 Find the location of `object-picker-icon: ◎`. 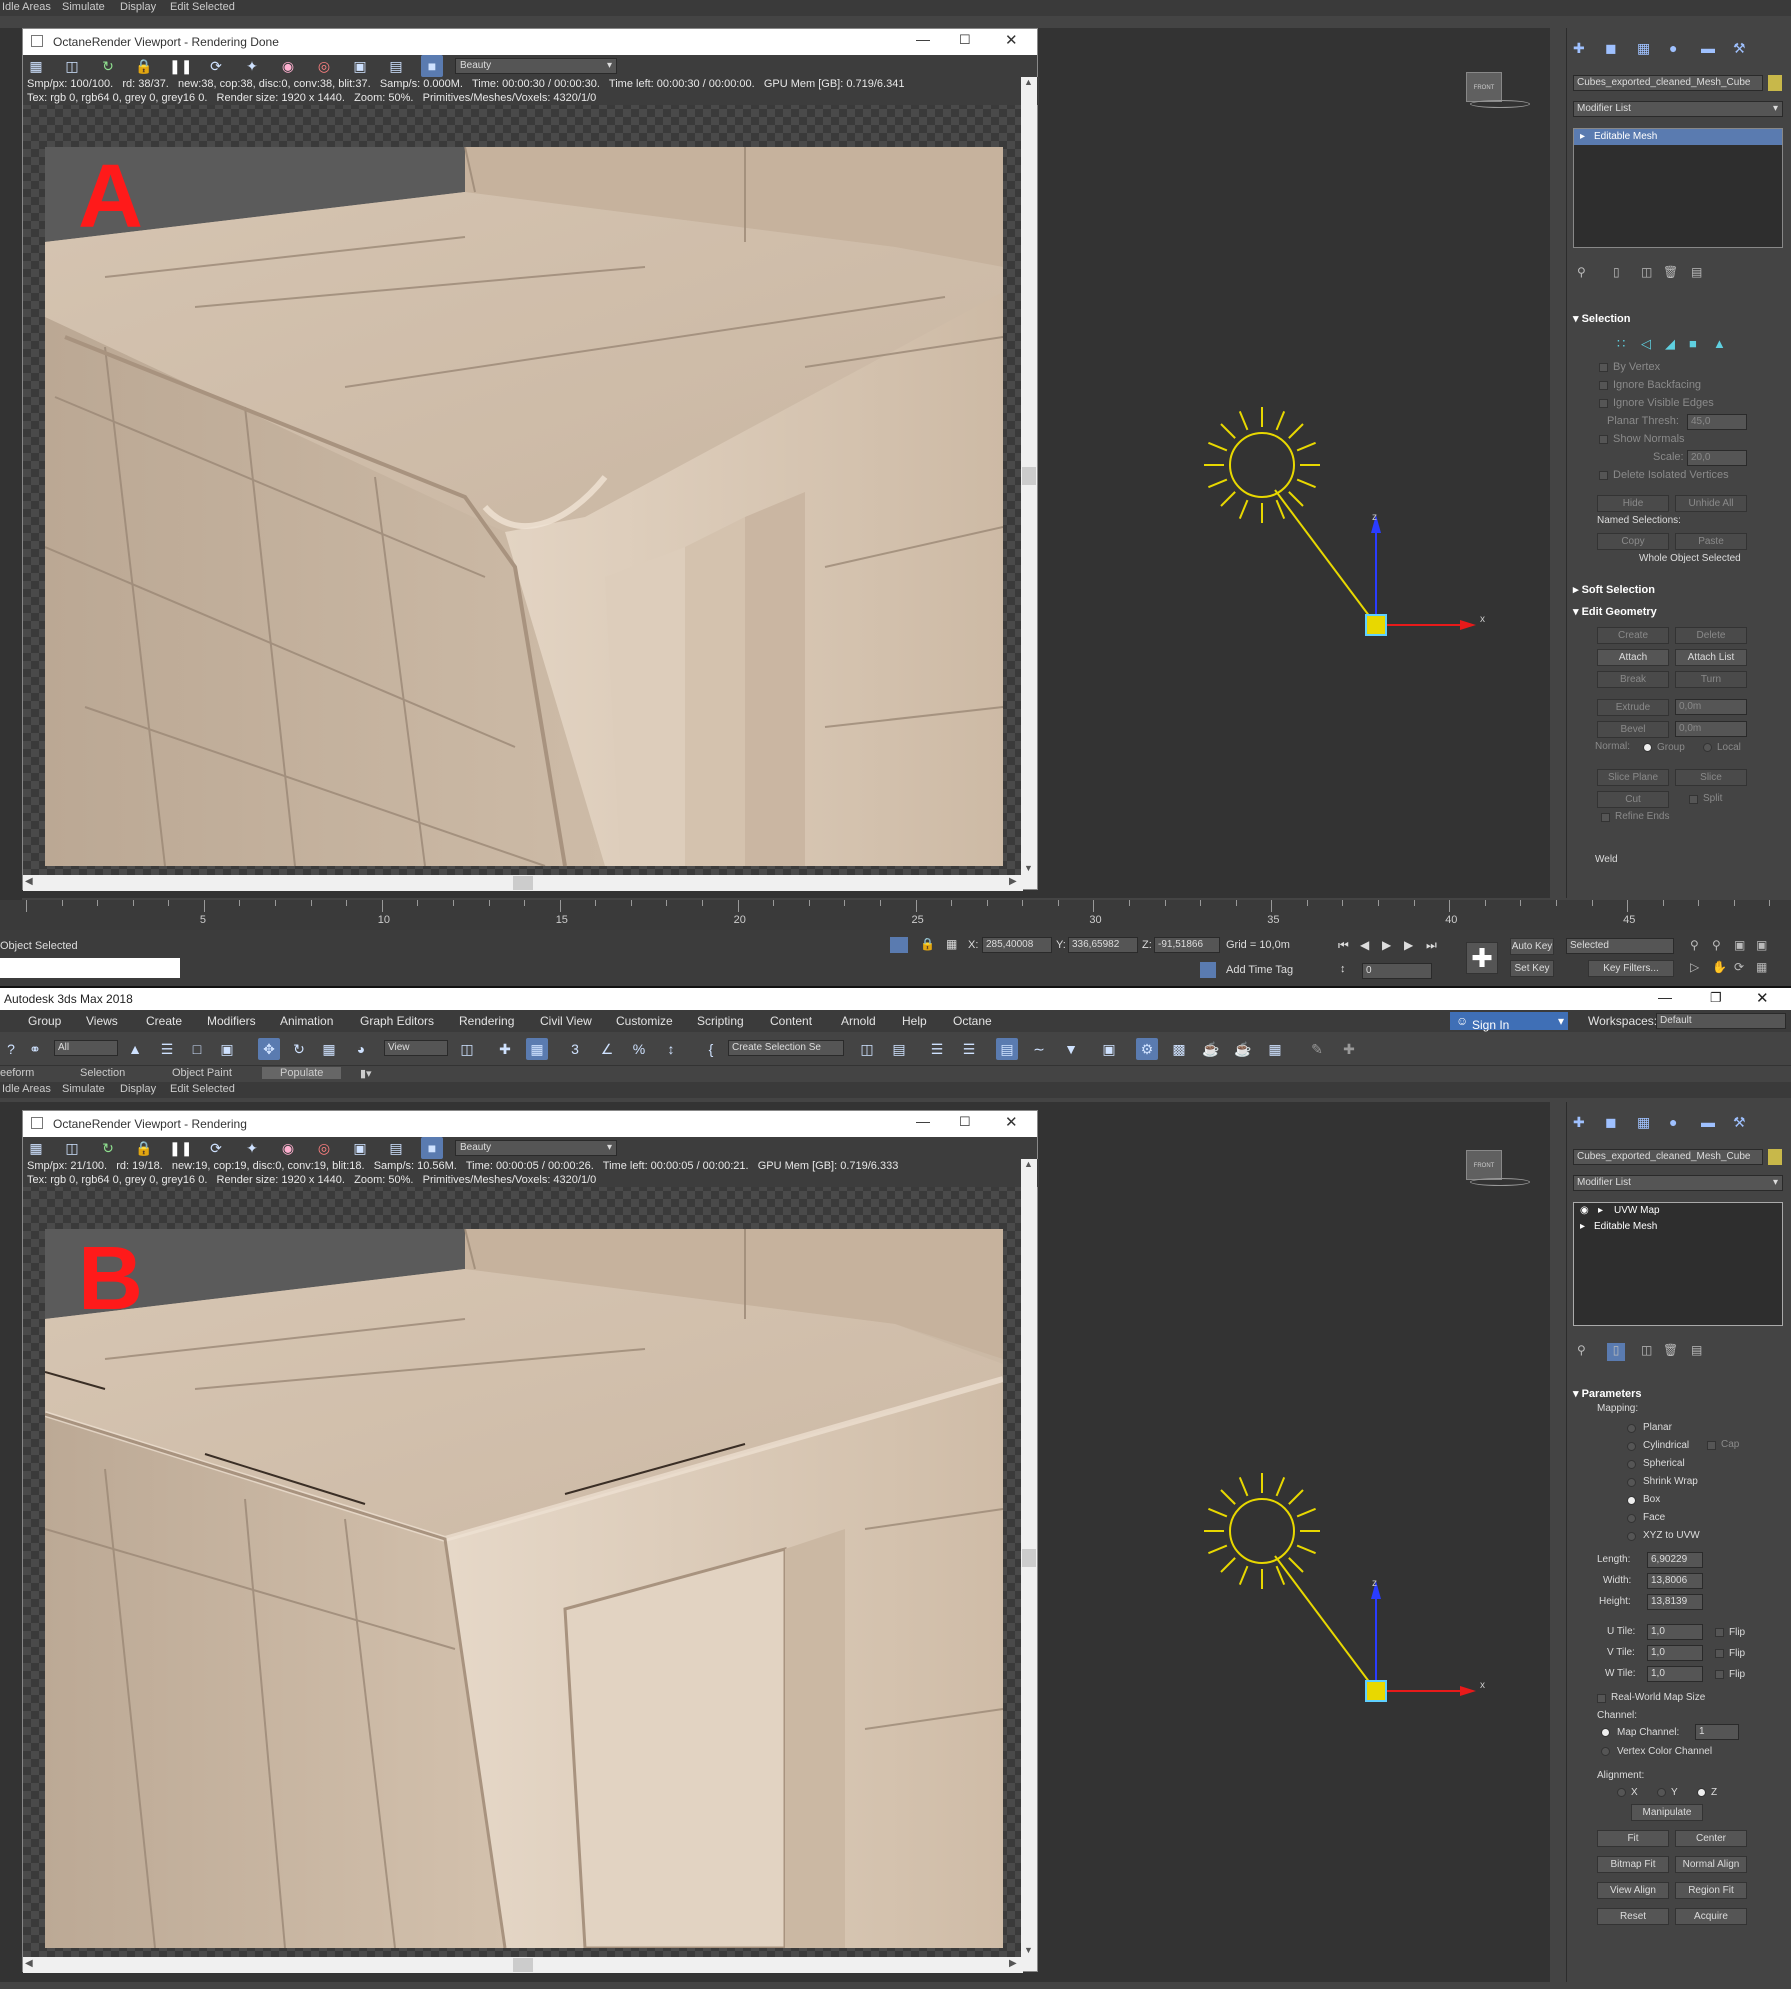

object-picker-icon: ◎ is located at coordinates (324, 1148).